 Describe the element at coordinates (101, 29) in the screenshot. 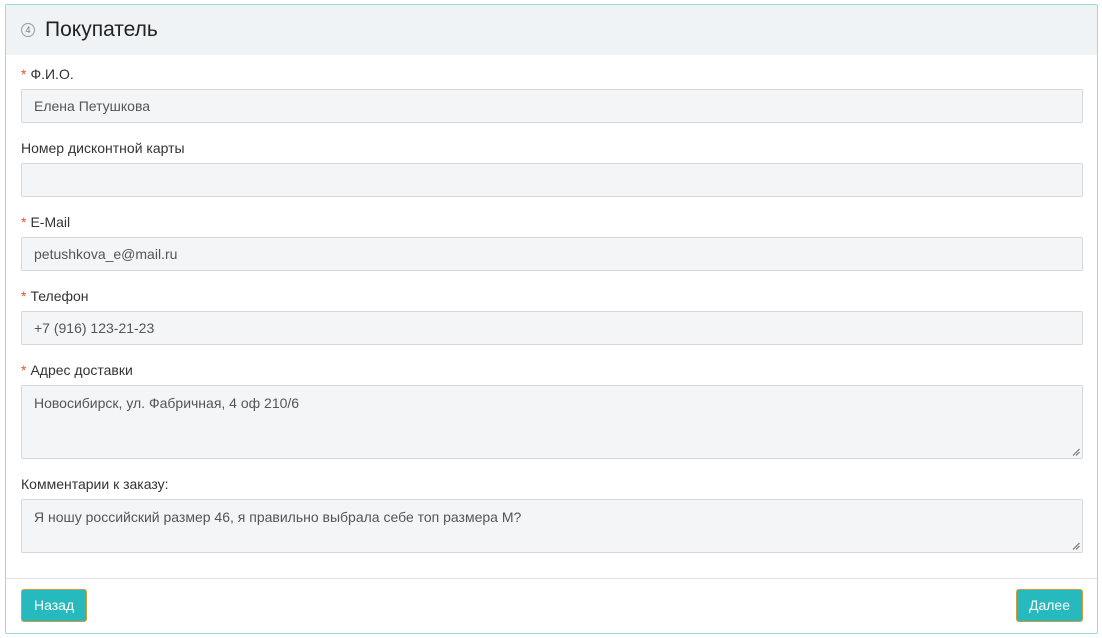

I see `panel-title: Покупатель` at that location.